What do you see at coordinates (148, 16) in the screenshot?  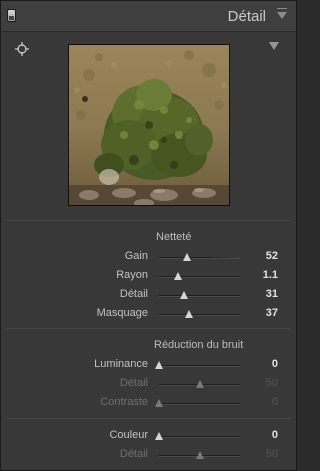 I see `panel-header: Détail` at bounding box center [148, 16].